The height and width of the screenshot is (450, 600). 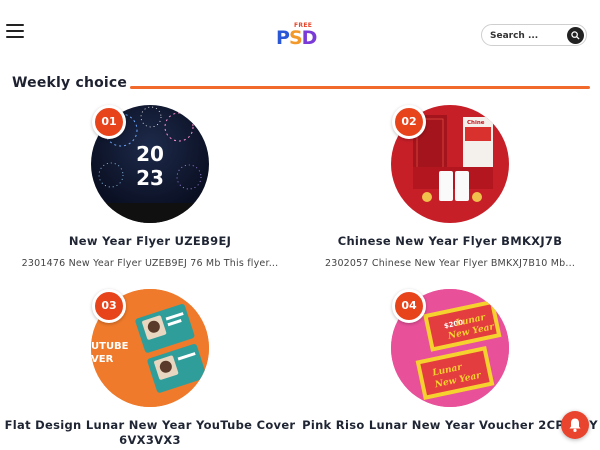 What do you see at coordinates (409, 306) in the screenshot?
I see `rank-badge: 04` at bounding box center [409, 306].